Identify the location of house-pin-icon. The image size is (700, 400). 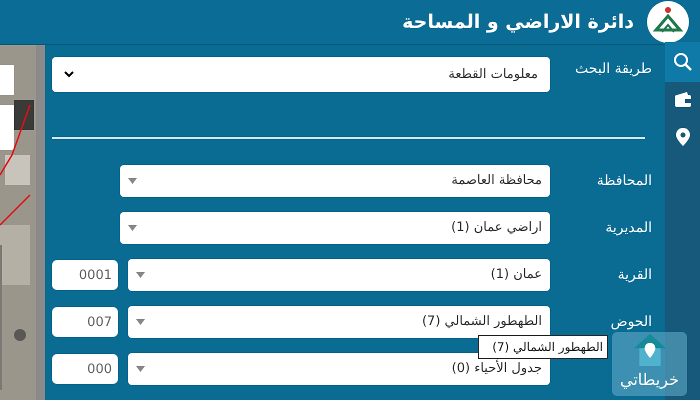
(650, 350).